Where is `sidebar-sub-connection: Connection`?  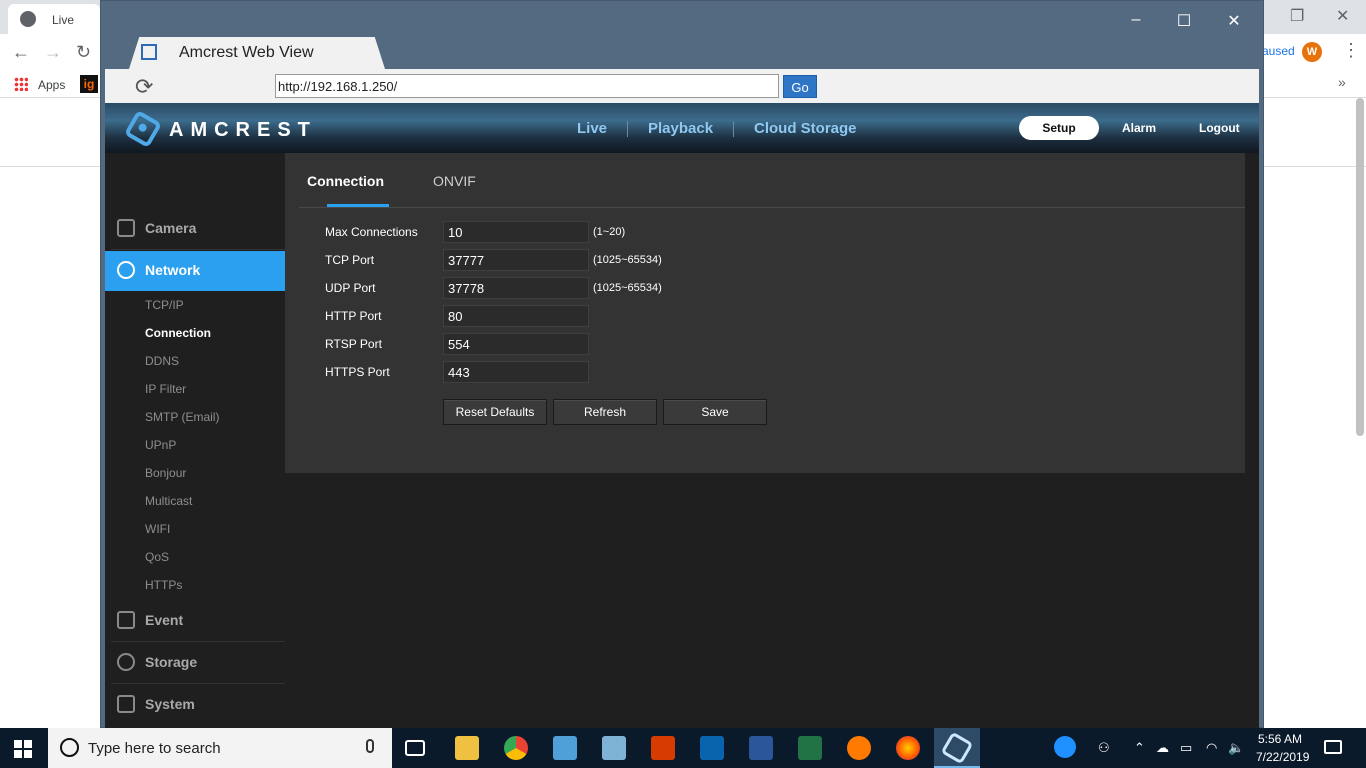
sidebar-sub-connection: Connection is located at coordinates (178, 333).